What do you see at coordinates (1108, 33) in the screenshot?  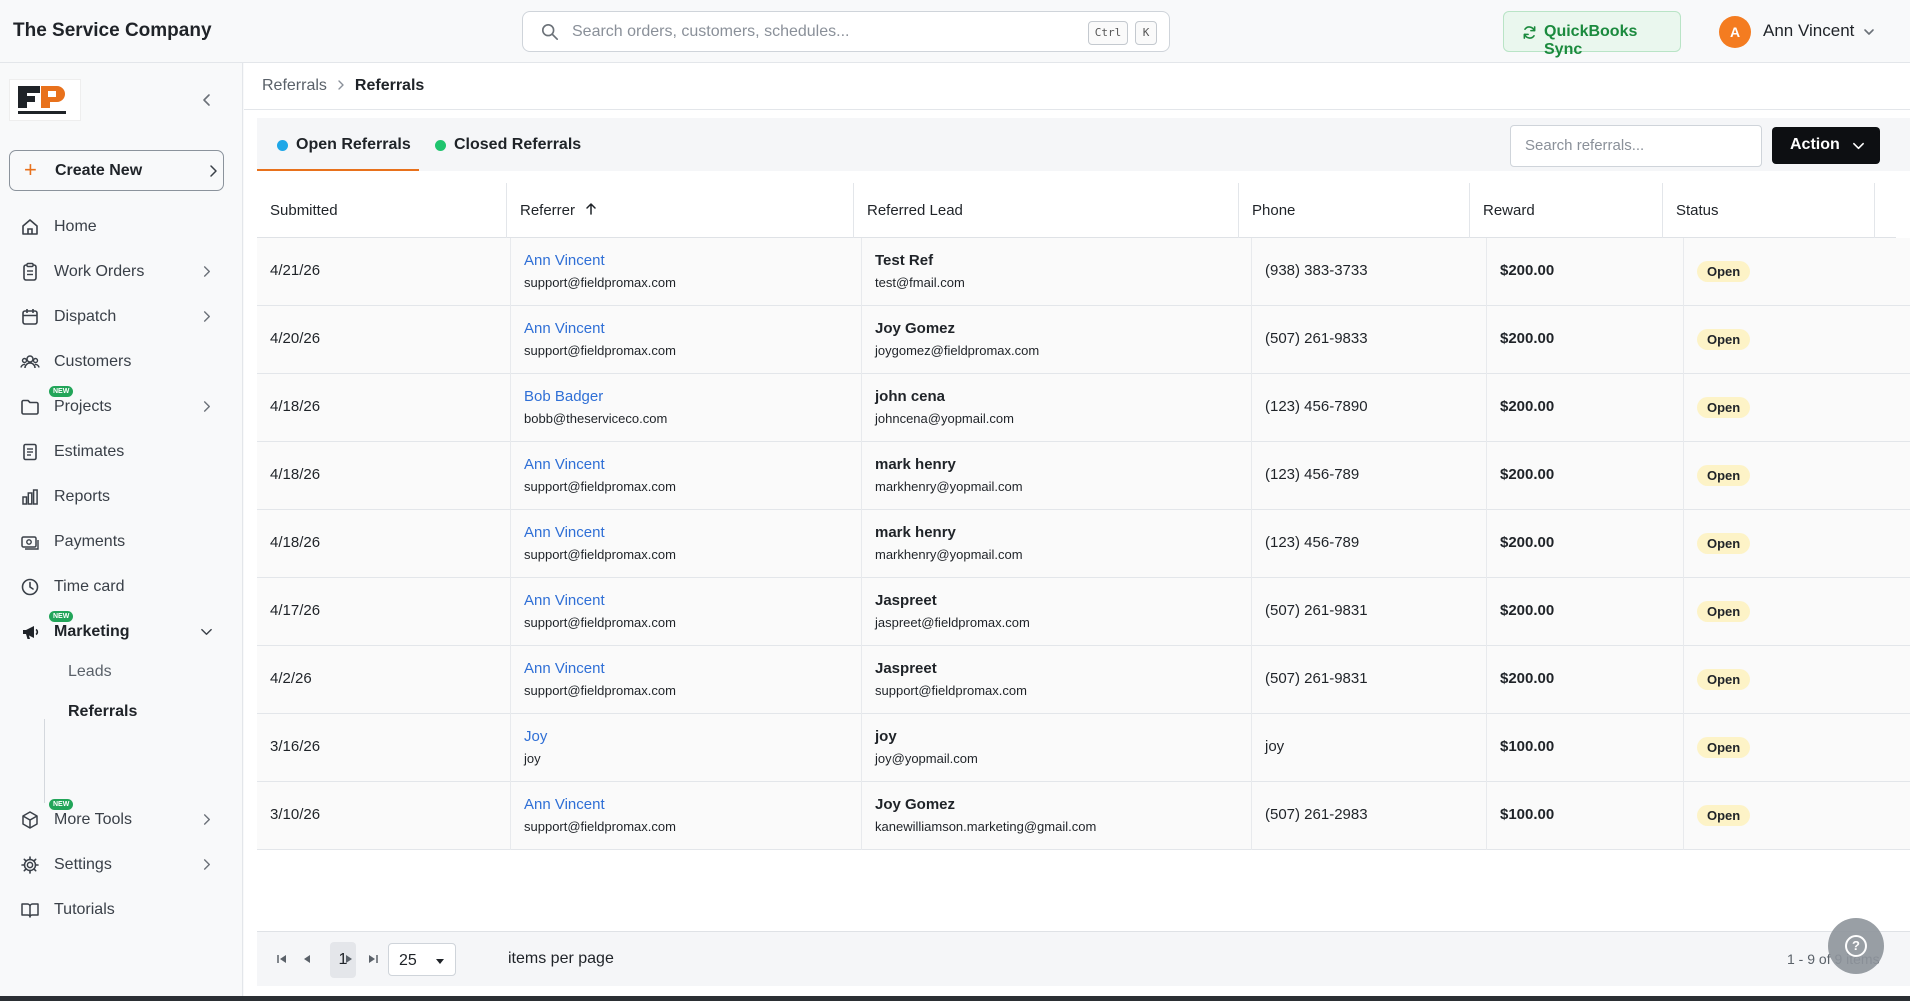 I see `shortcut-ctrl-key: Ctrl` at bounding box center [1108, 33].